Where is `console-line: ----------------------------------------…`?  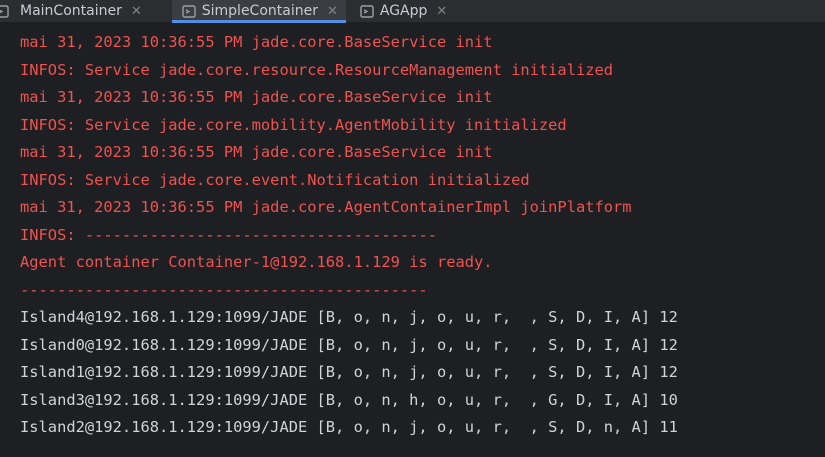 console-line: ----------------------------------------… is located at coordinates (224, 290).